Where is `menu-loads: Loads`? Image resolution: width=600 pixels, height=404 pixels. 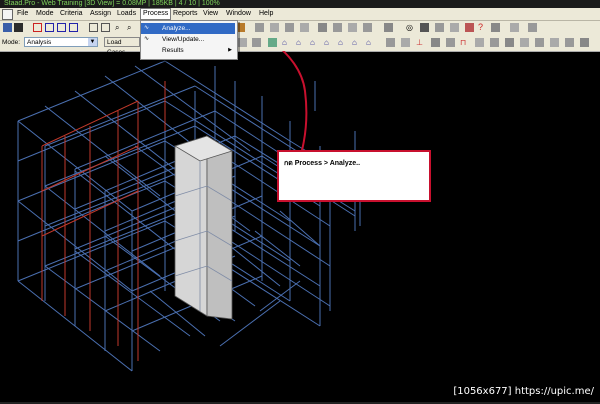
menu-loads: Loads is located at coordinates (126, 14).